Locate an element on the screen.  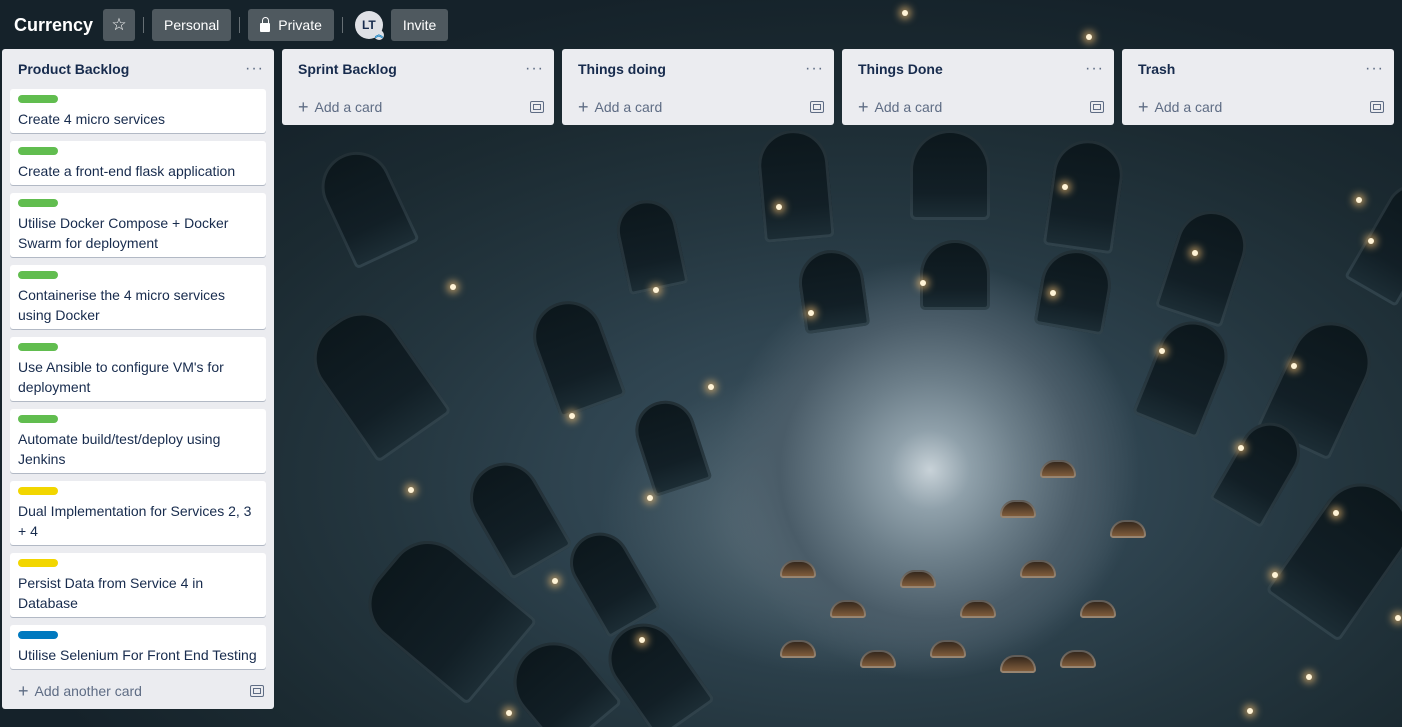
workspace-button: Personal is located at coordinates (192, 25).